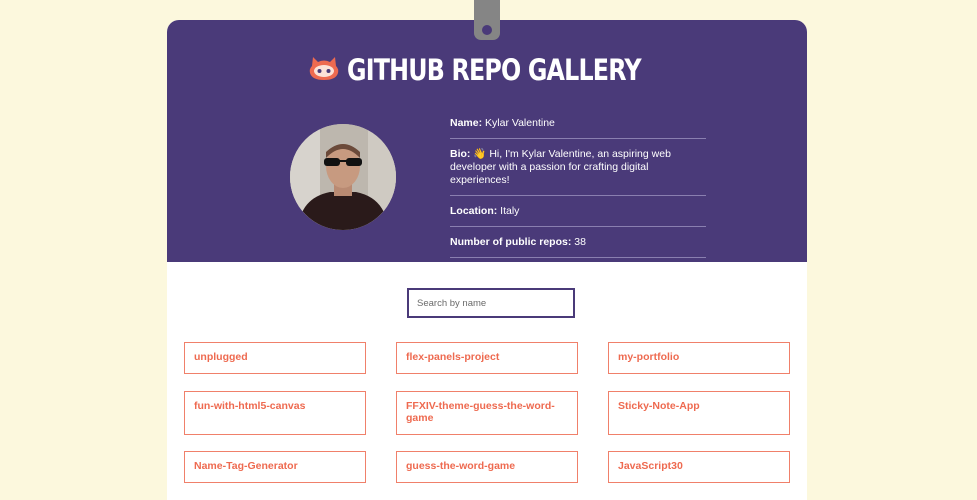  Describe the element at coordinates (578, 123) in the screenshot. I see `profile-name-row: Name: Kylar Valentine` at that location.